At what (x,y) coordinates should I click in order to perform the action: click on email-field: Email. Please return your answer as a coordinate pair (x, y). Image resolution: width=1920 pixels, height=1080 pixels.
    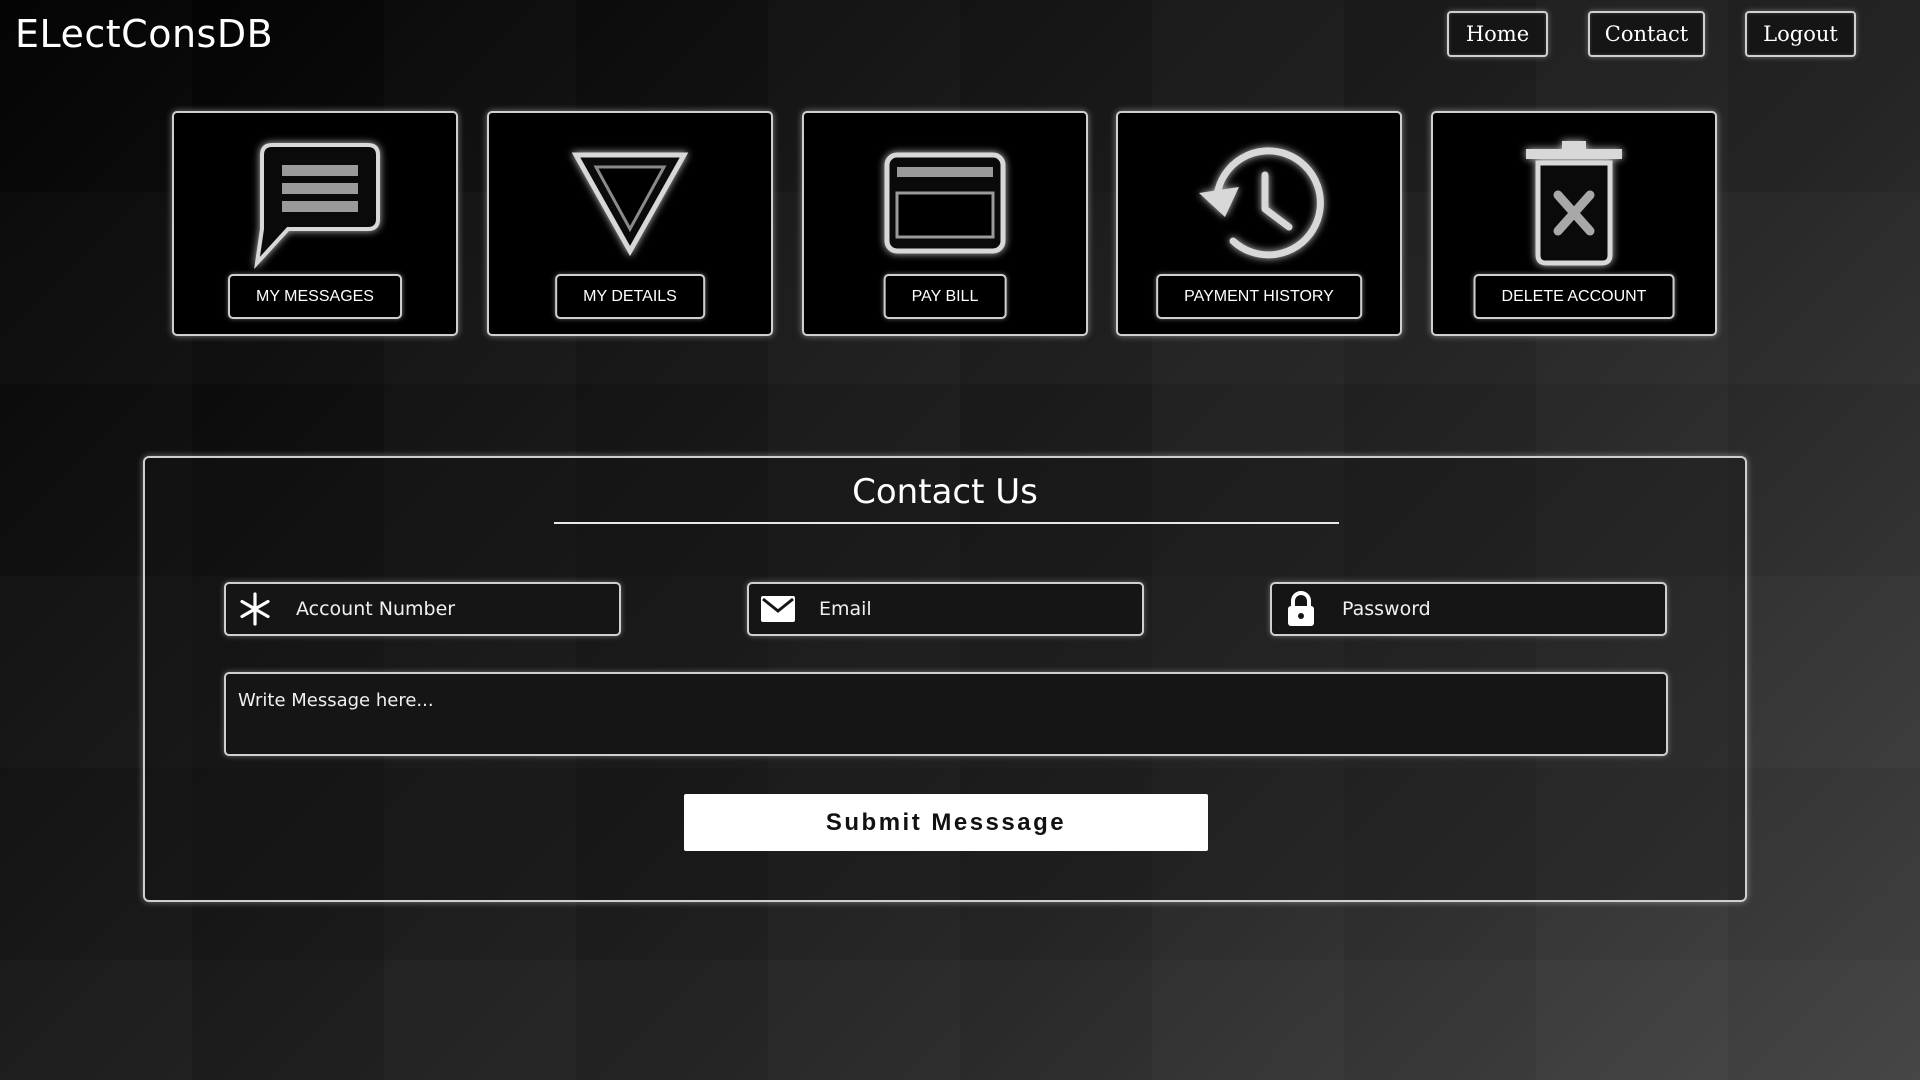
    Looking at the image, I should click on (945, 609).